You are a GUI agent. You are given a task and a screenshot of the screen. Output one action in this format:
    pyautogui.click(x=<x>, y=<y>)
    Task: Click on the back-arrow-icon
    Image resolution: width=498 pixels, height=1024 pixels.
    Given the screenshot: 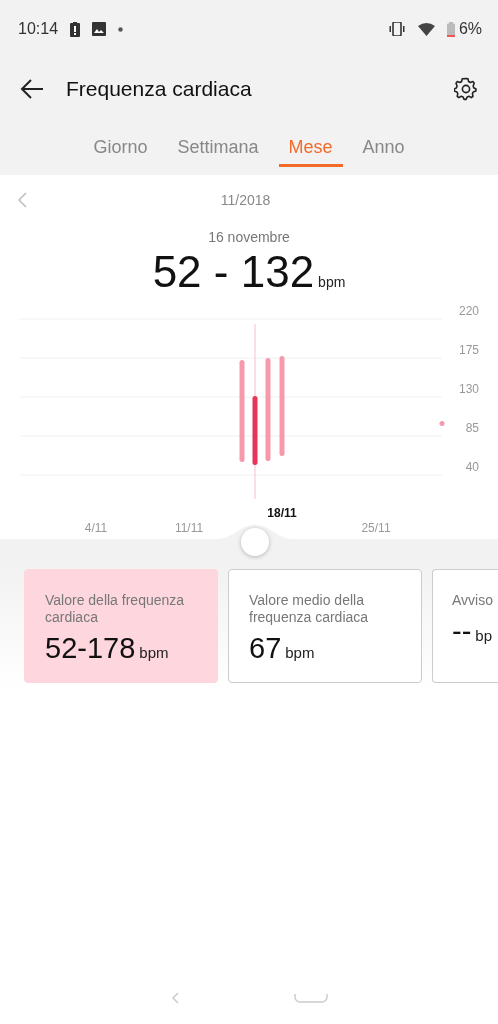 What is the action you would take?
    pyautogui.click(x=32, y=89)
    